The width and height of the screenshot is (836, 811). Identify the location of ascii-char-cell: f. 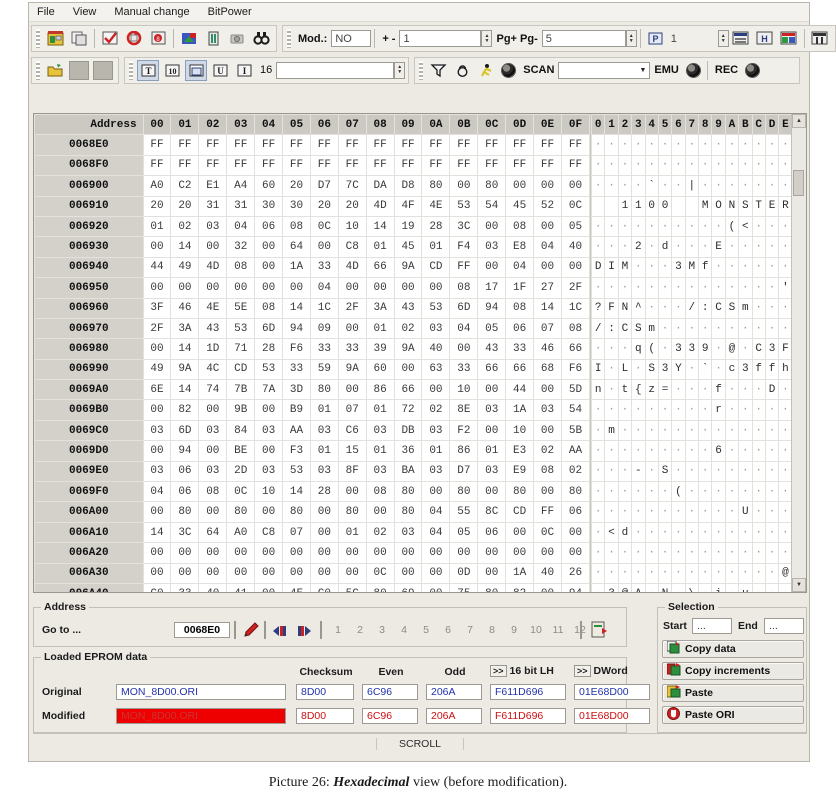
(705, 267).